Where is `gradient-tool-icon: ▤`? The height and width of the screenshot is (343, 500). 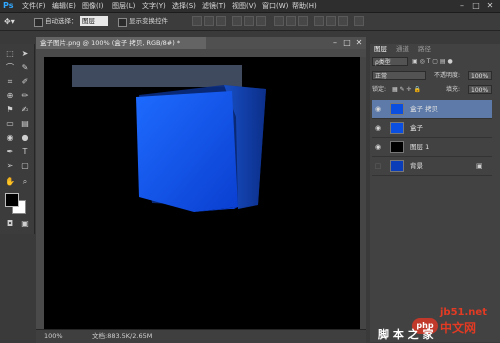 gradient-tool-icon: ▤ is located at coordinates (25, 124).